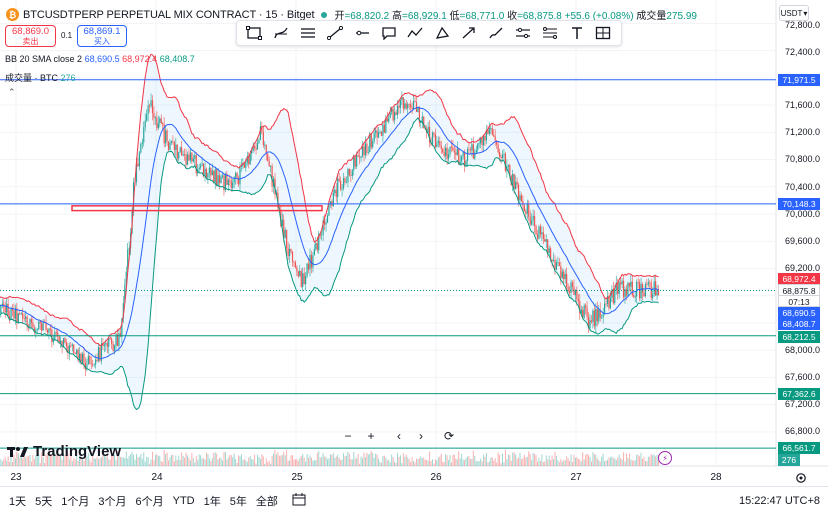 The image size is (828, 514). I want to click on buy-button: 68,869.1 买入, so click(102, 36).